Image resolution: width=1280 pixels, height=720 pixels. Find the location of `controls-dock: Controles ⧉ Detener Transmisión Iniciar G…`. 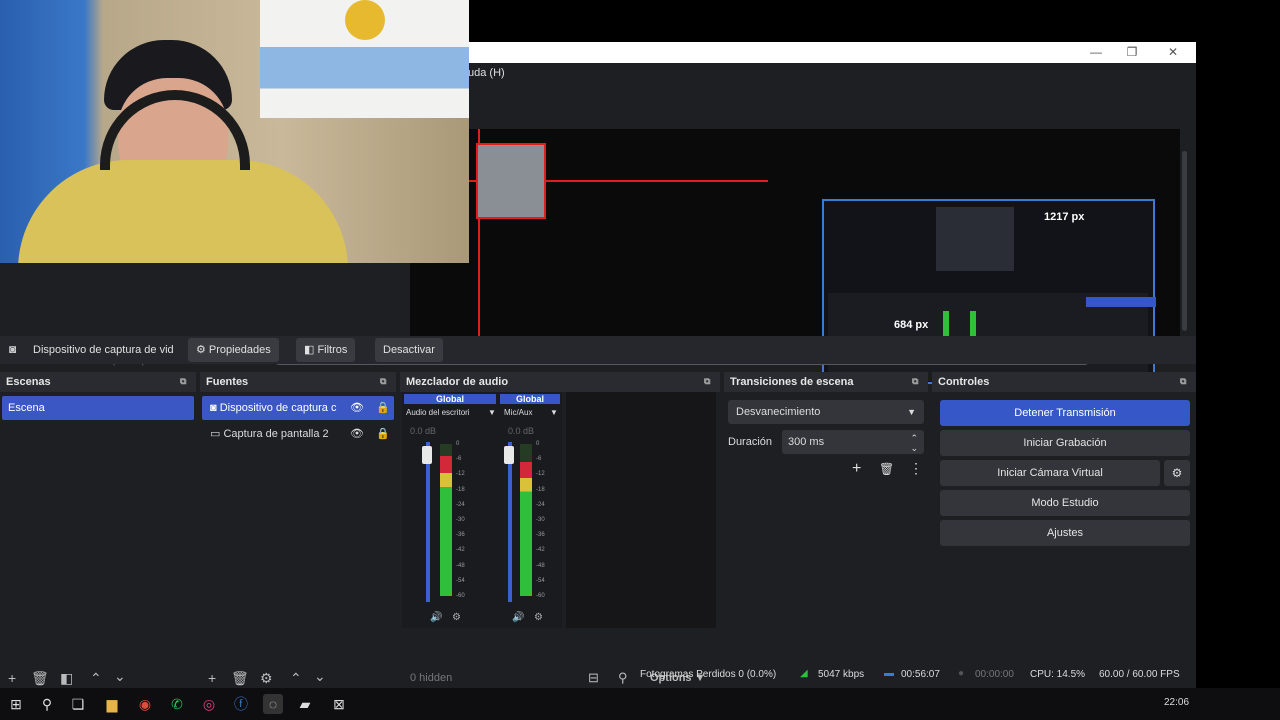

controls-dock: Controles ⧉ Detener Transmisión Iniciar G… is located at coordinates (1064, 517).